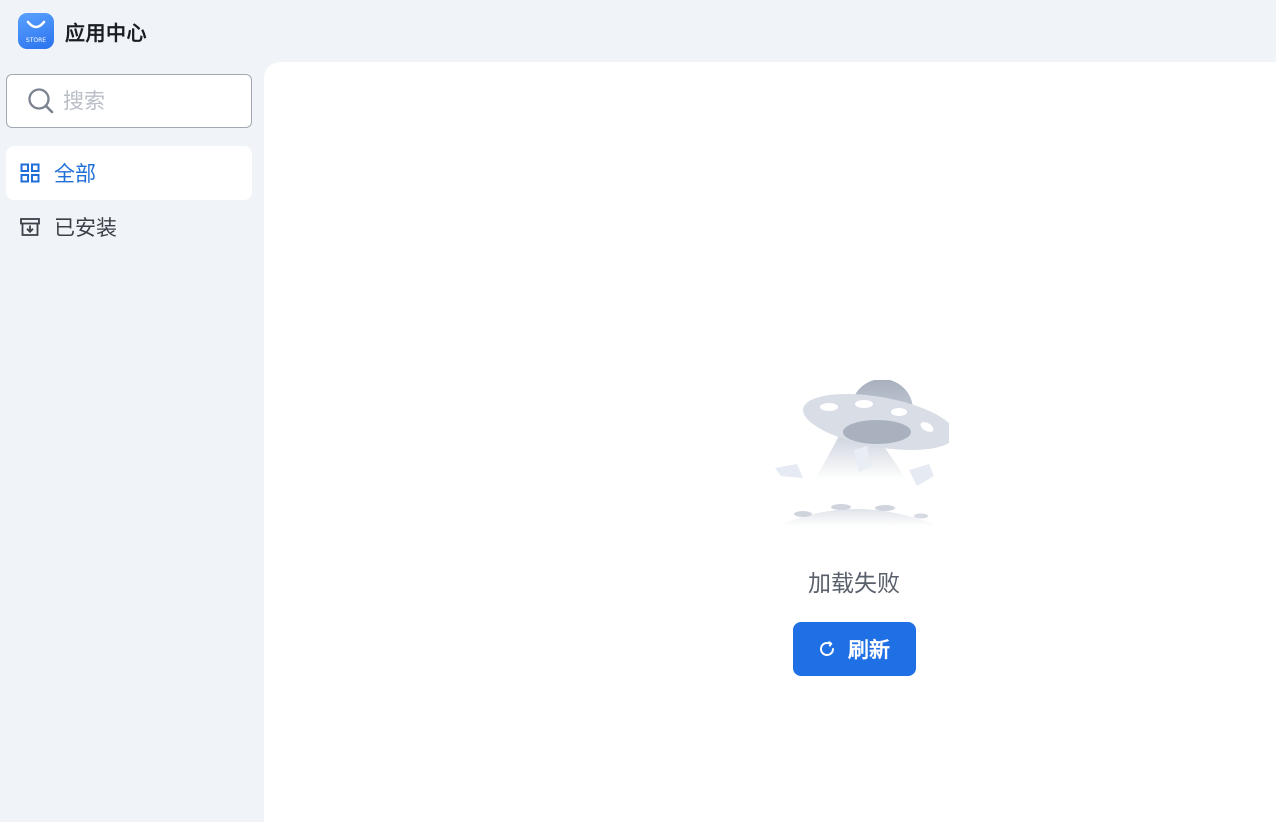 The height and width of the screenshot is (822, 1276). What do you see at coordinates (153, 101) in the screenshot?
I see `search-input` at bounding box center [153, 101].